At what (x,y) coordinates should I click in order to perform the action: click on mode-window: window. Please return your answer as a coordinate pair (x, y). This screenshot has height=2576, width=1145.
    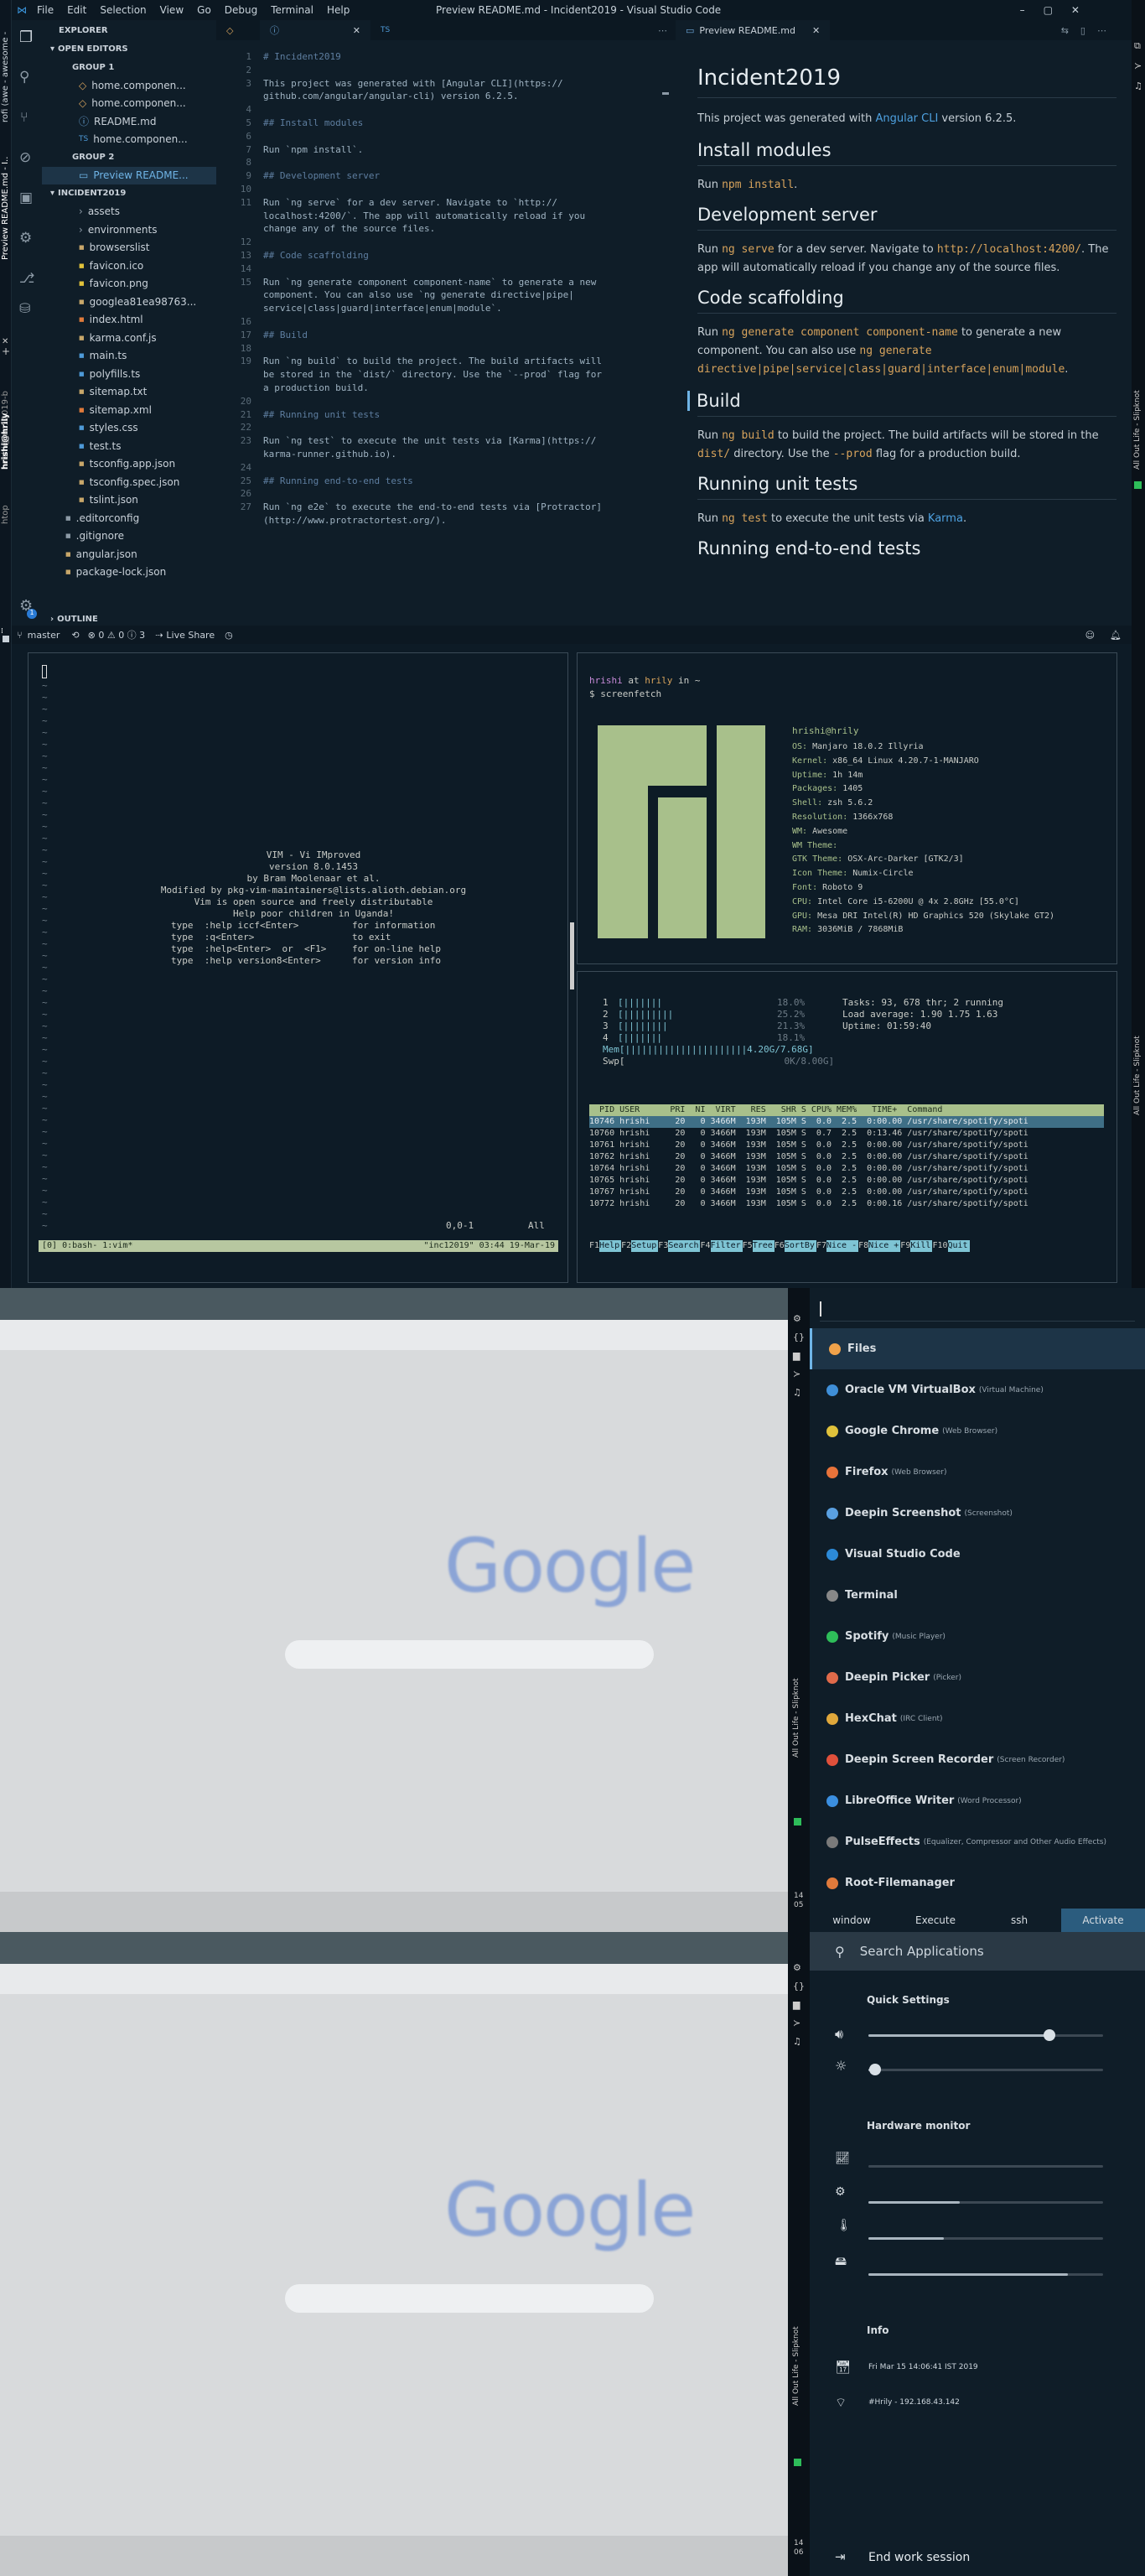
    Looking at the image, I should click on (852, 1920).